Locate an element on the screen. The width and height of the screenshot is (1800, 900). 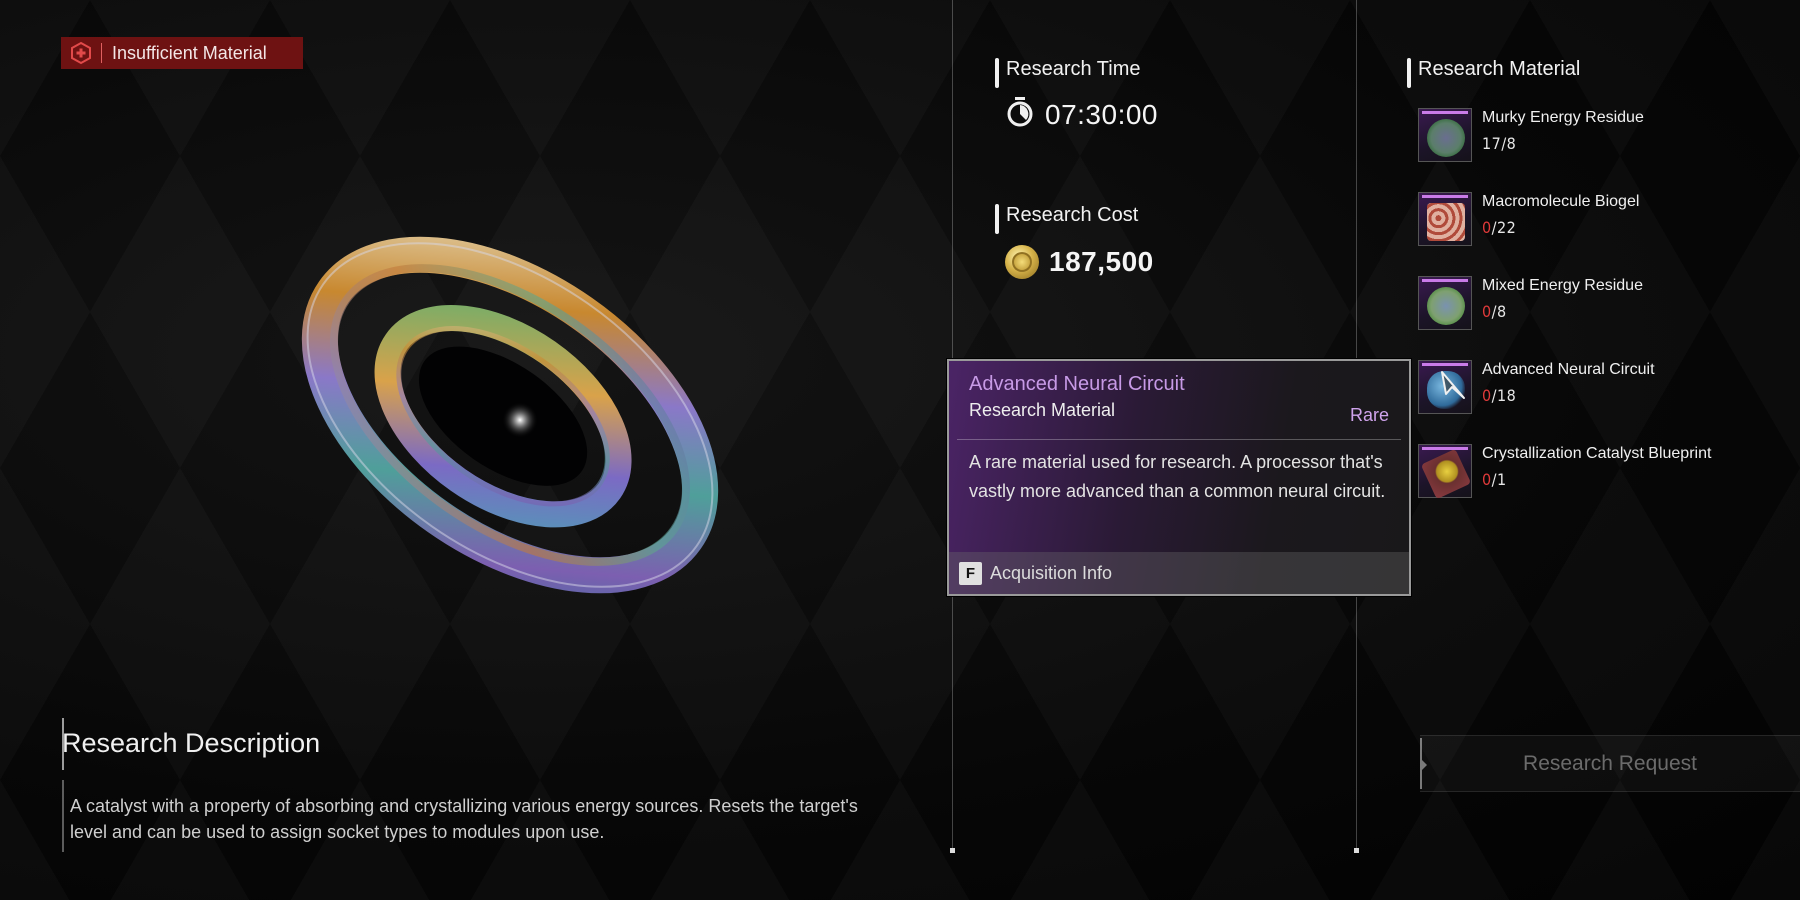
mouse-cursor-icon is located at coordinates (1453, 385).